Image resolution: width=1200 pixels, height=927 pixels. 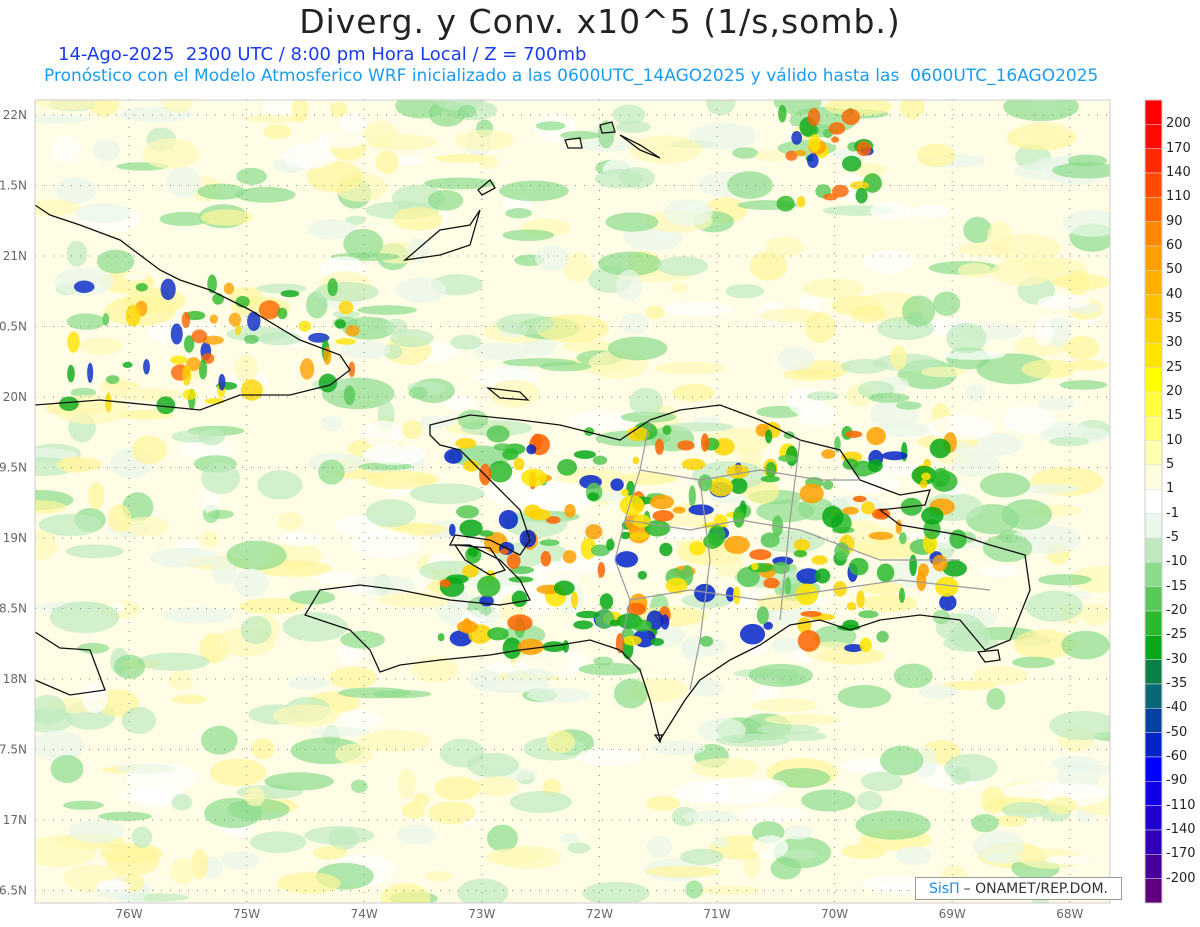 I want to click on lon-label: 69W, so click(x=952, y=914).